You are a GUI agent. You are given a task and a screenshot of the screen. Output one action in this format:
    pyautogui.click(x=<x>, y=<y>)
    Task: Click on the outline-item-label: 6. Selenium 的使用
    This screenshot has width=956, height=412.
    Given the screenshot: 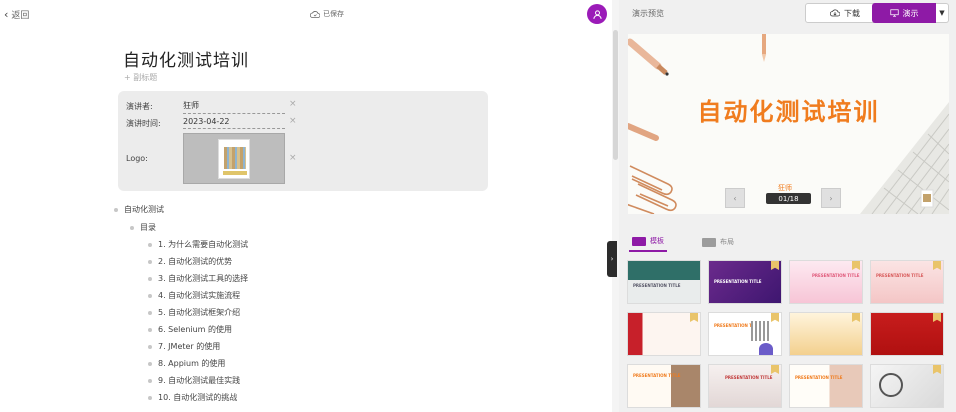 What is the action you would take?
    pyautogui.click(x=195, y=329)
    